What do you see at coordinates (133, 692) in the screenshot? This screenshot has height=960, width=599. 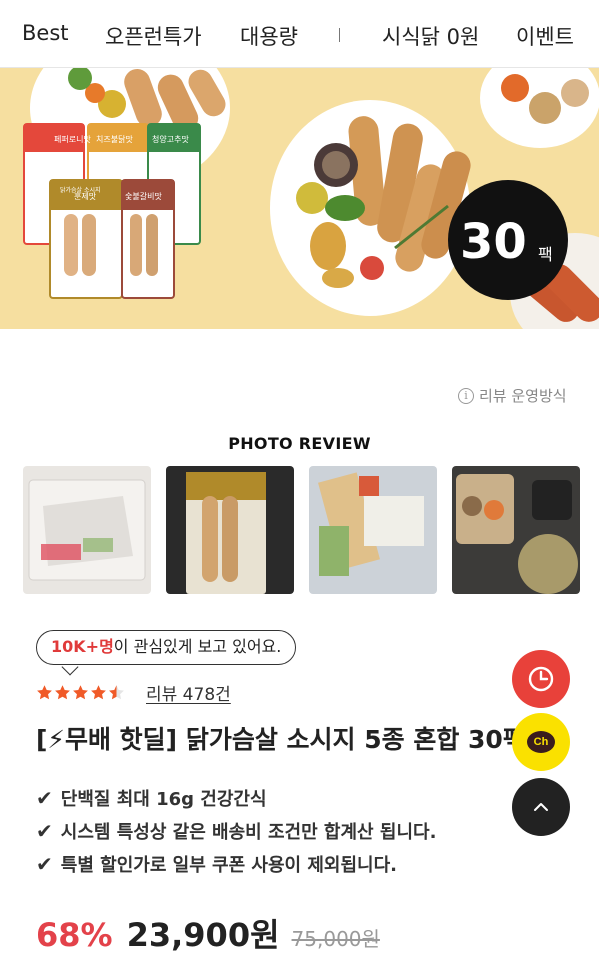 I see `rating-row: 리뷰 478건` at bounding box center [133, 692].